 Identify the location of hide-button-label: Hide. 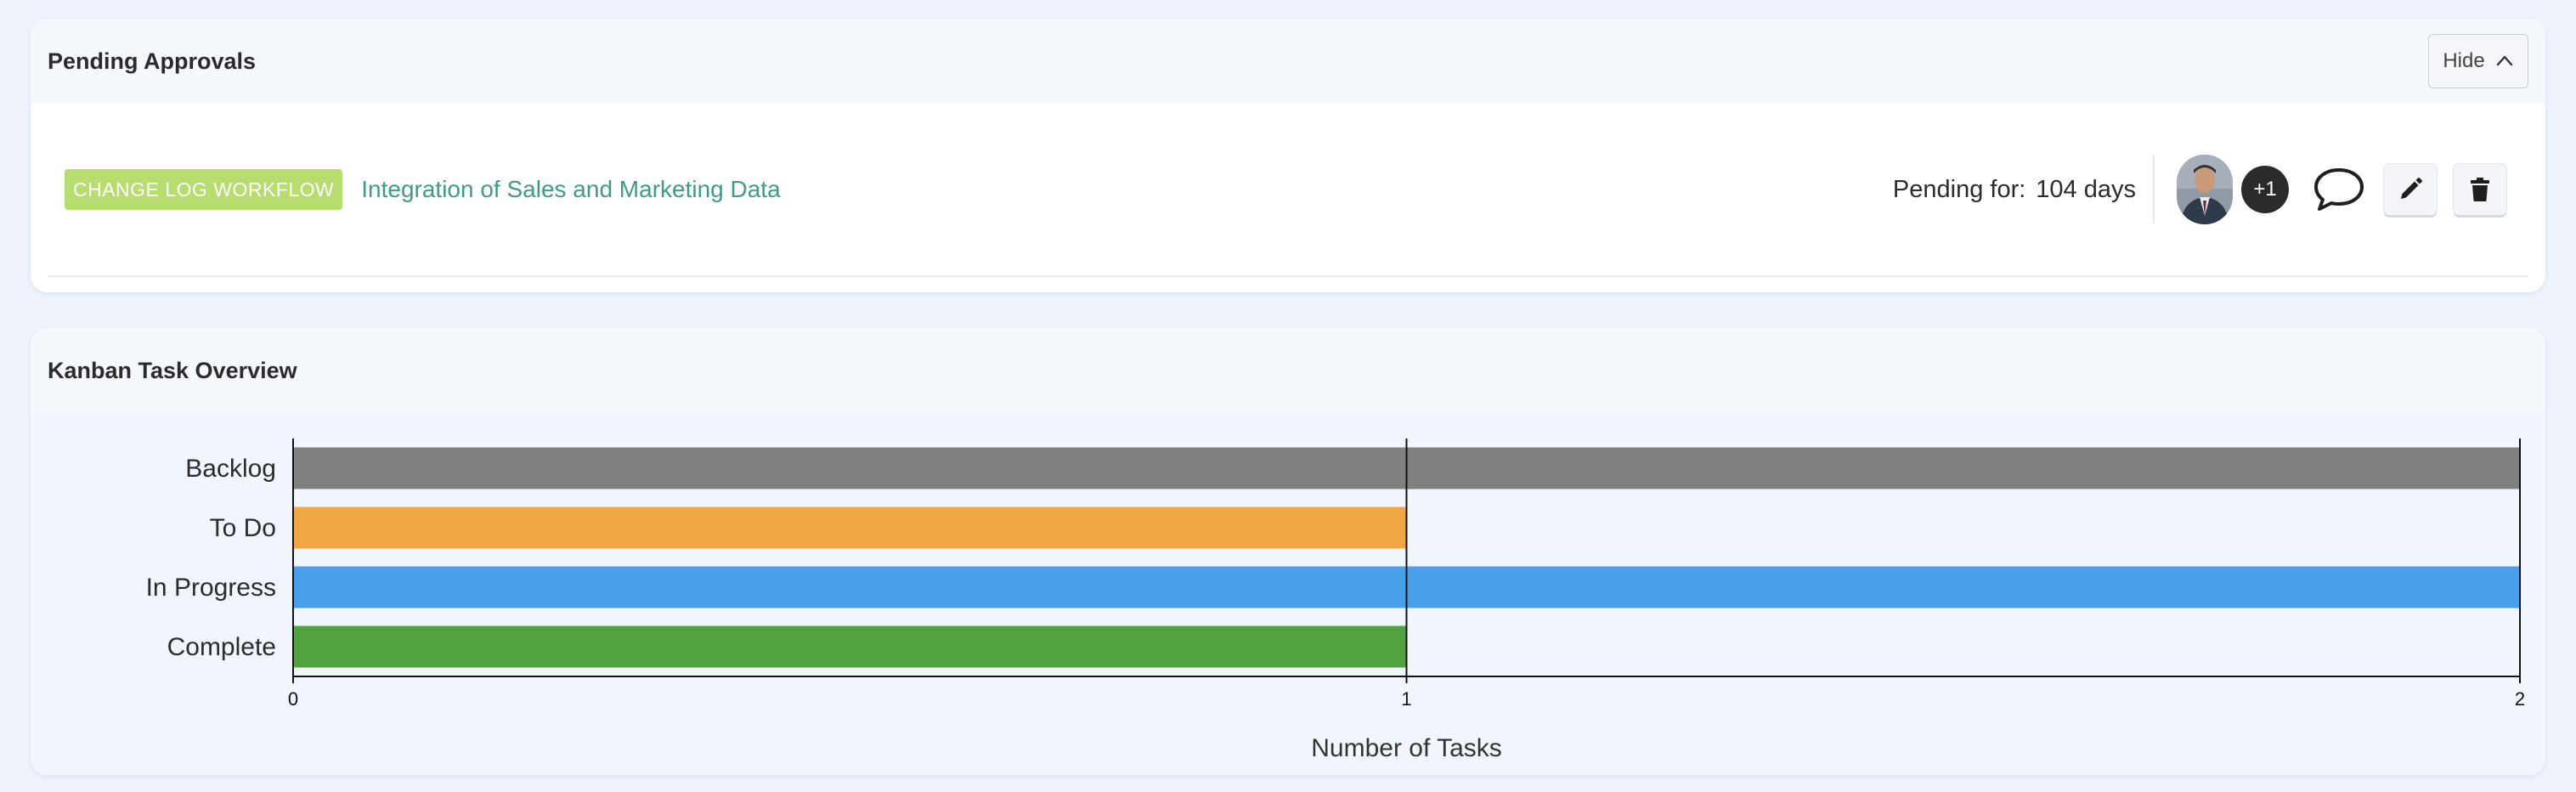
(2464, 60).